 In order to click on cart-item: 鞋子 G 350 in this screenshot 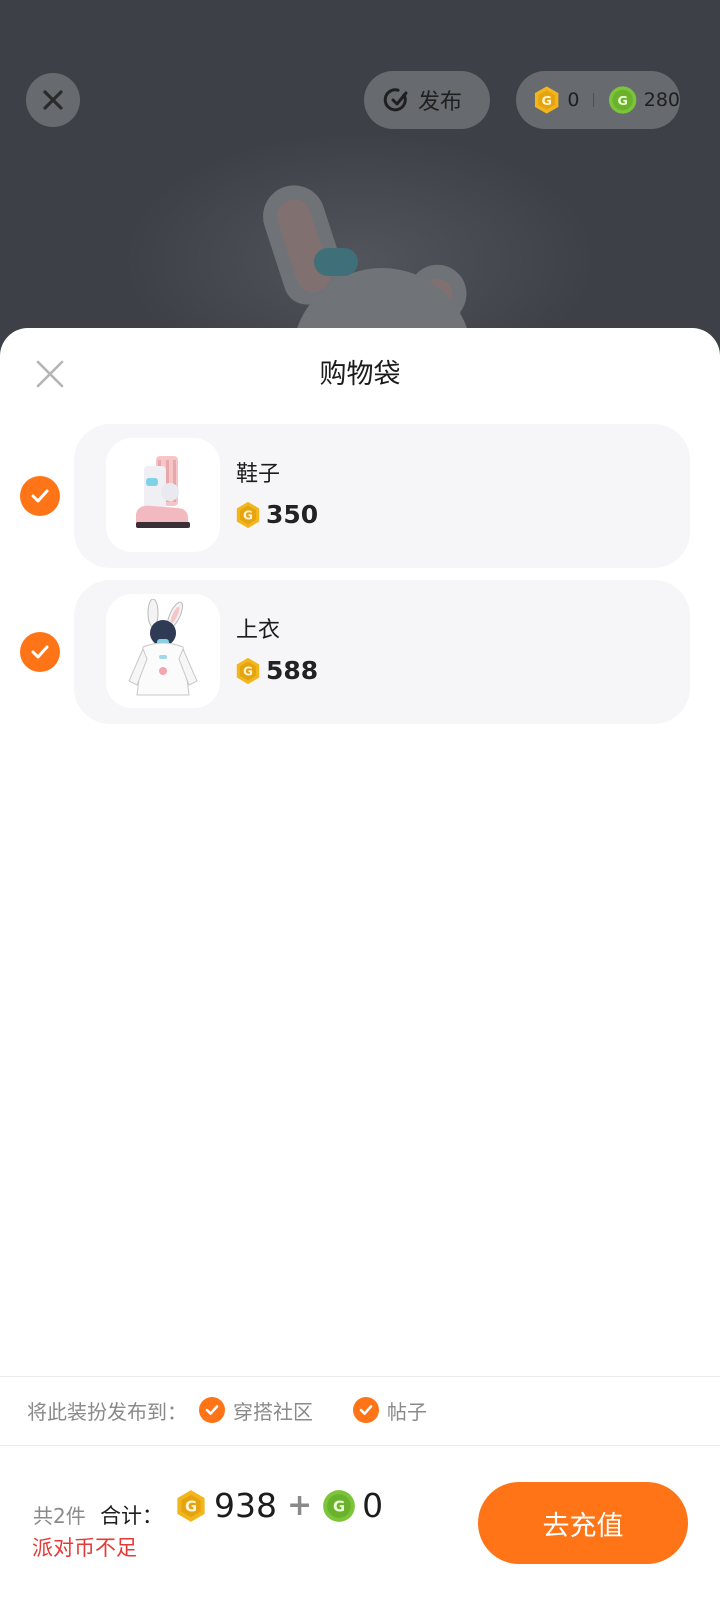, I will do `click(360, 496)`.